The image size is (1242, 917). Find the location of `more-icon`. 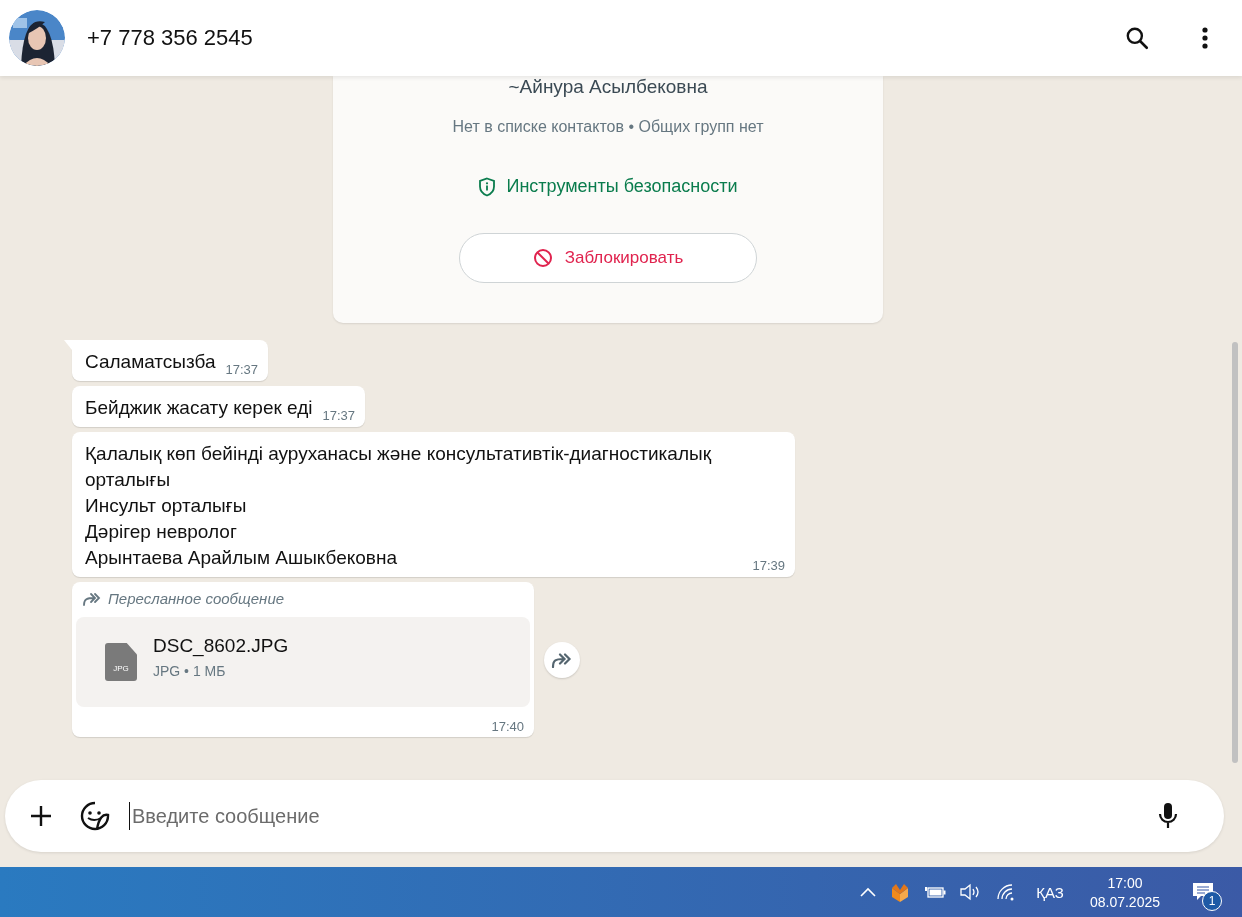

more-icon is located at coordinates (1205, 38).